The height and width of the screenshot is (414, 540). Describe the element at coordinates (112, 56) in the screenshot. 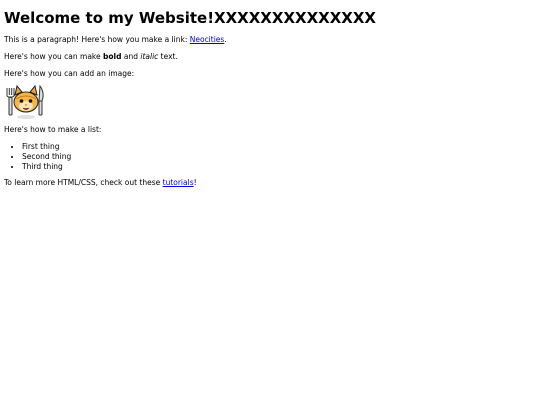

I see `bold-text: bold` at that location.